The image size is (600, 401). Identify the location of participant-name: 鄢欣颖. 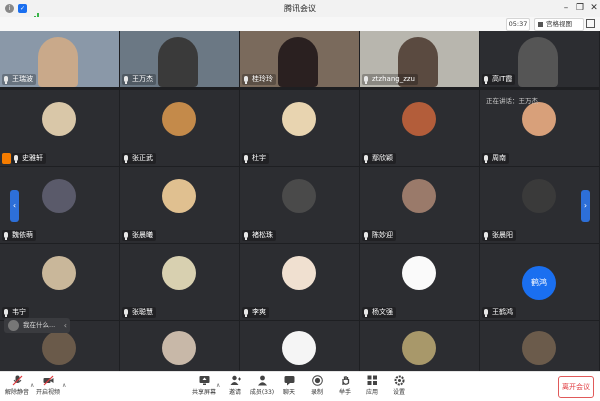
(379, 158).